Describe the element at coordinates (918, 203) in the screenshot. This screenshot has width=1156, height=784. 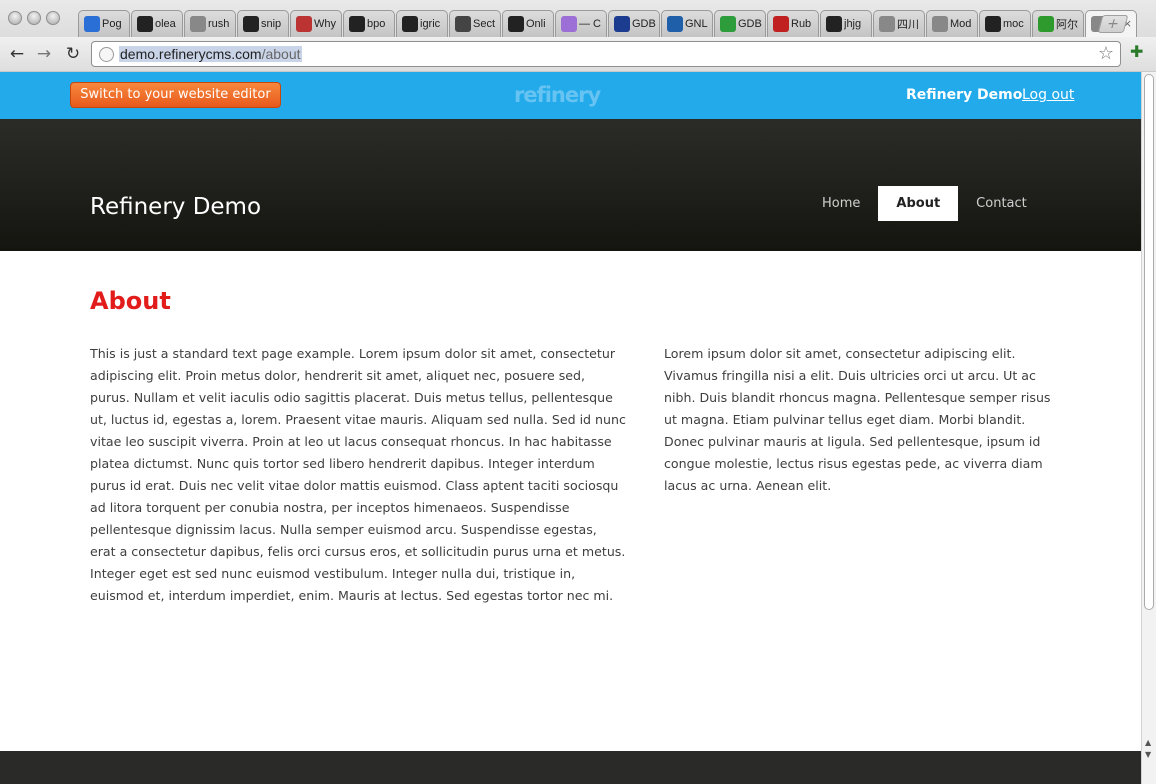
I see `nav-item-about: About` at that location.